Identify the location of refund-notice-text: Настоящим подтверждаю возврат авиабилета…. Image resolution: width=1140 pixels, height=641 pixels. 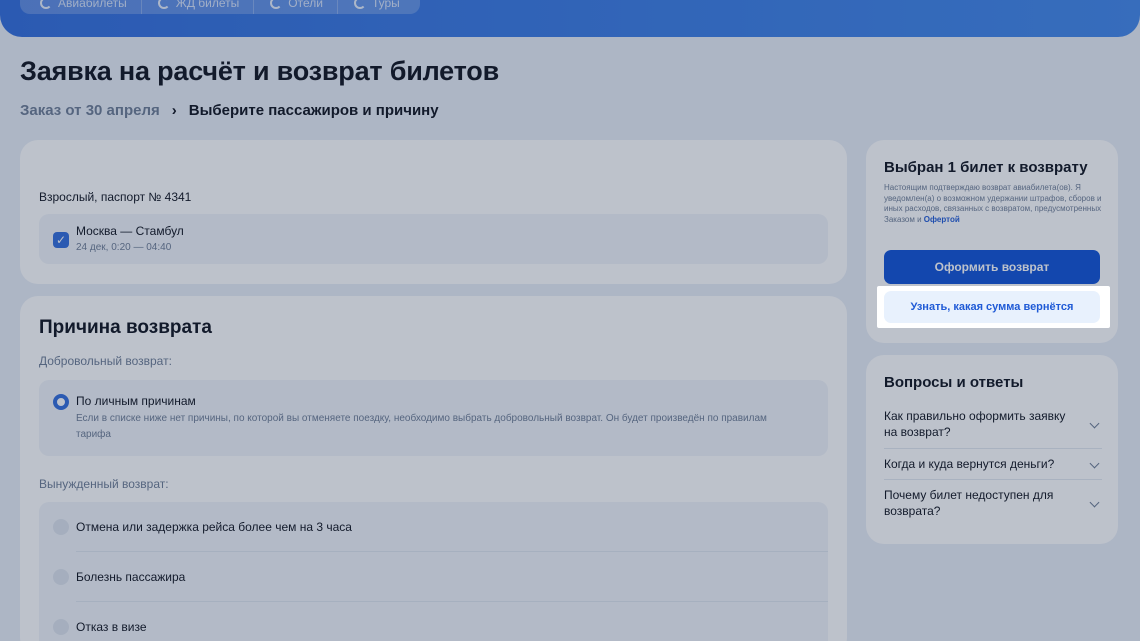
(993, 203).